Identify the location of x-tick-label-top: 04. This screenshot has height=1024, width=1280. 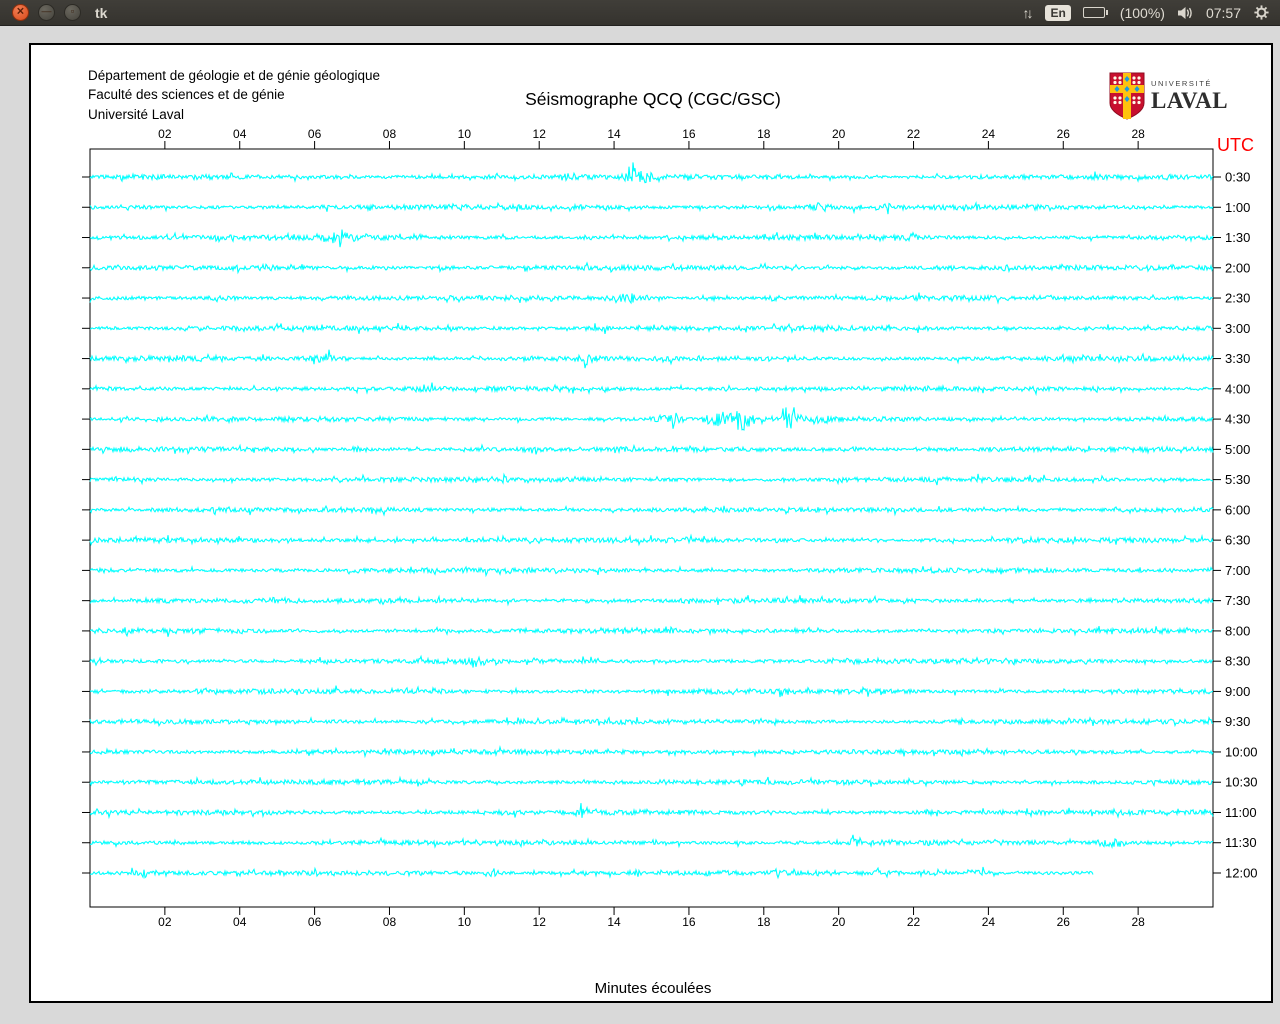
(240, 134).